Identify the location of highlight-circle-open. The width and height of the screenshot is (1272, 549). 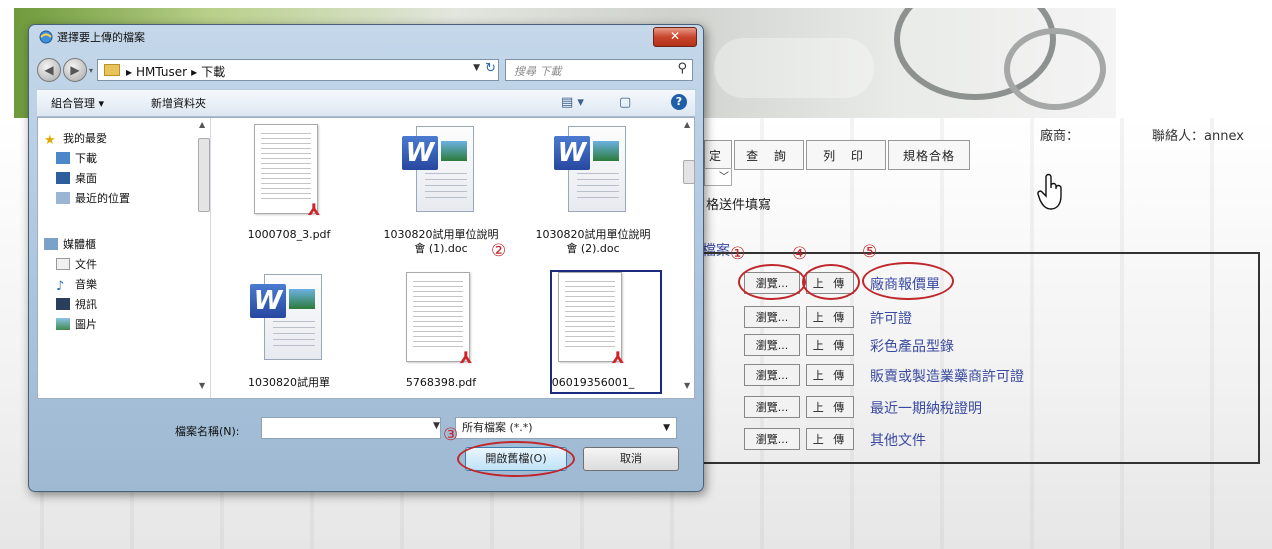
(516, 459).